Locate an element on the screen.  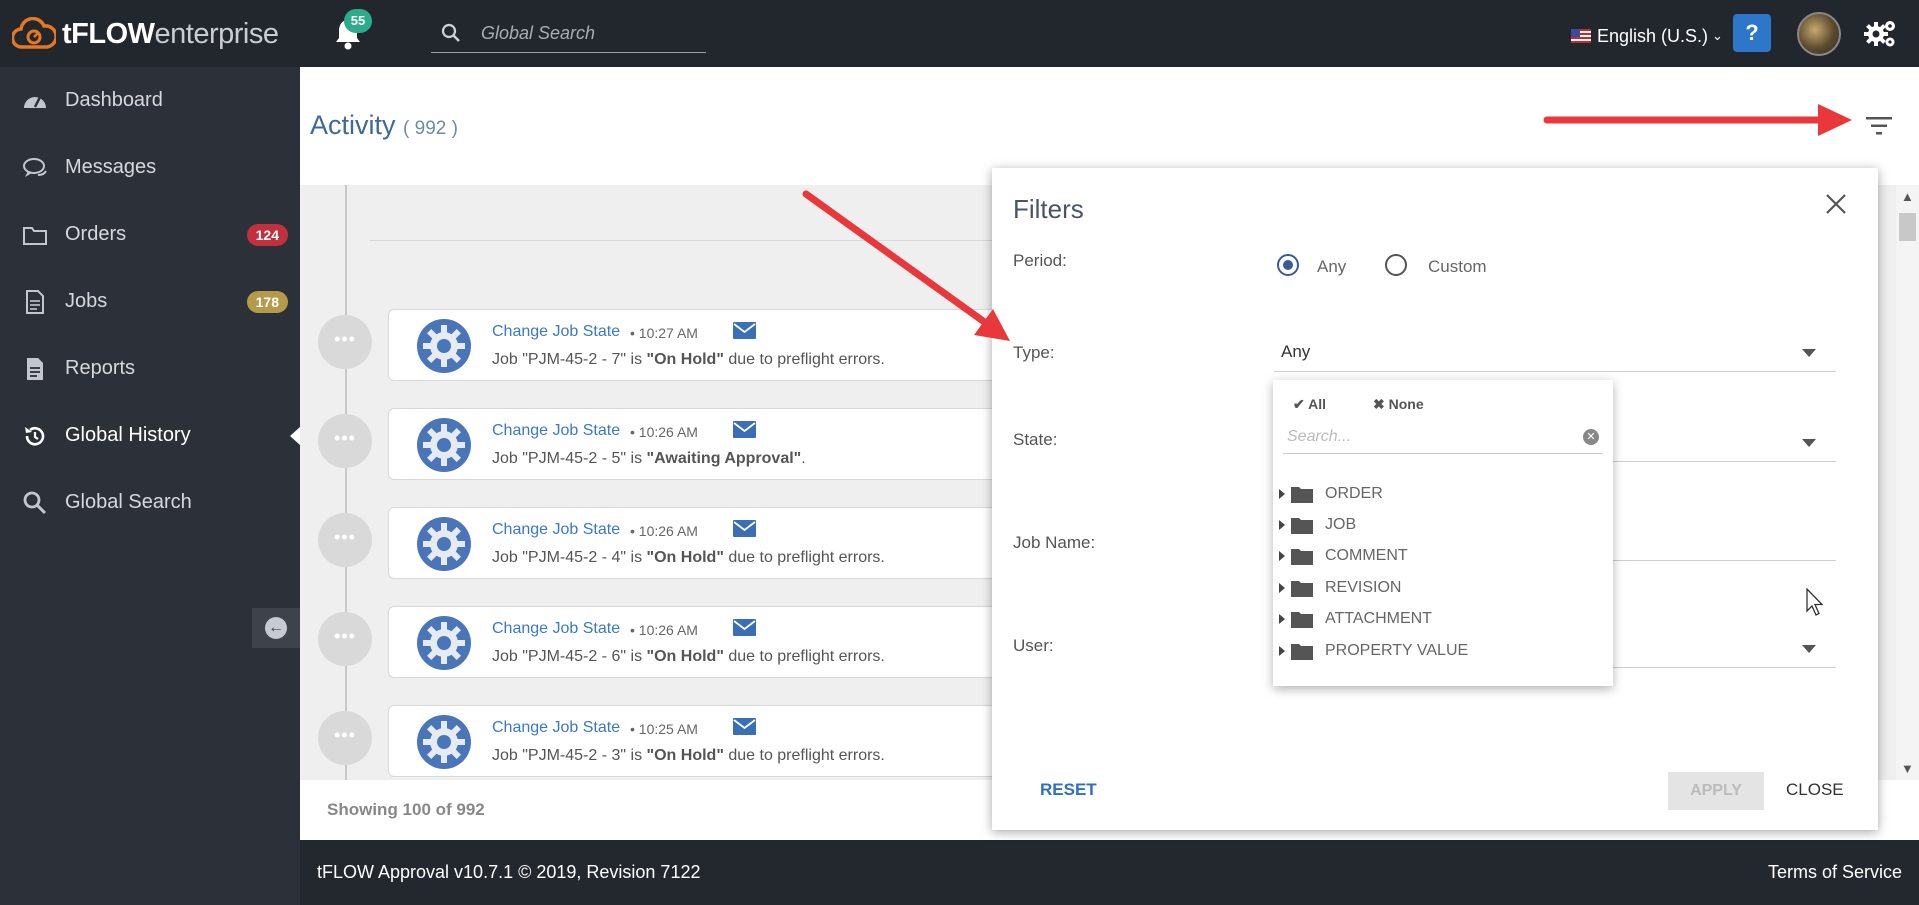
help-button: ? is located at coordinates (1752, 33).